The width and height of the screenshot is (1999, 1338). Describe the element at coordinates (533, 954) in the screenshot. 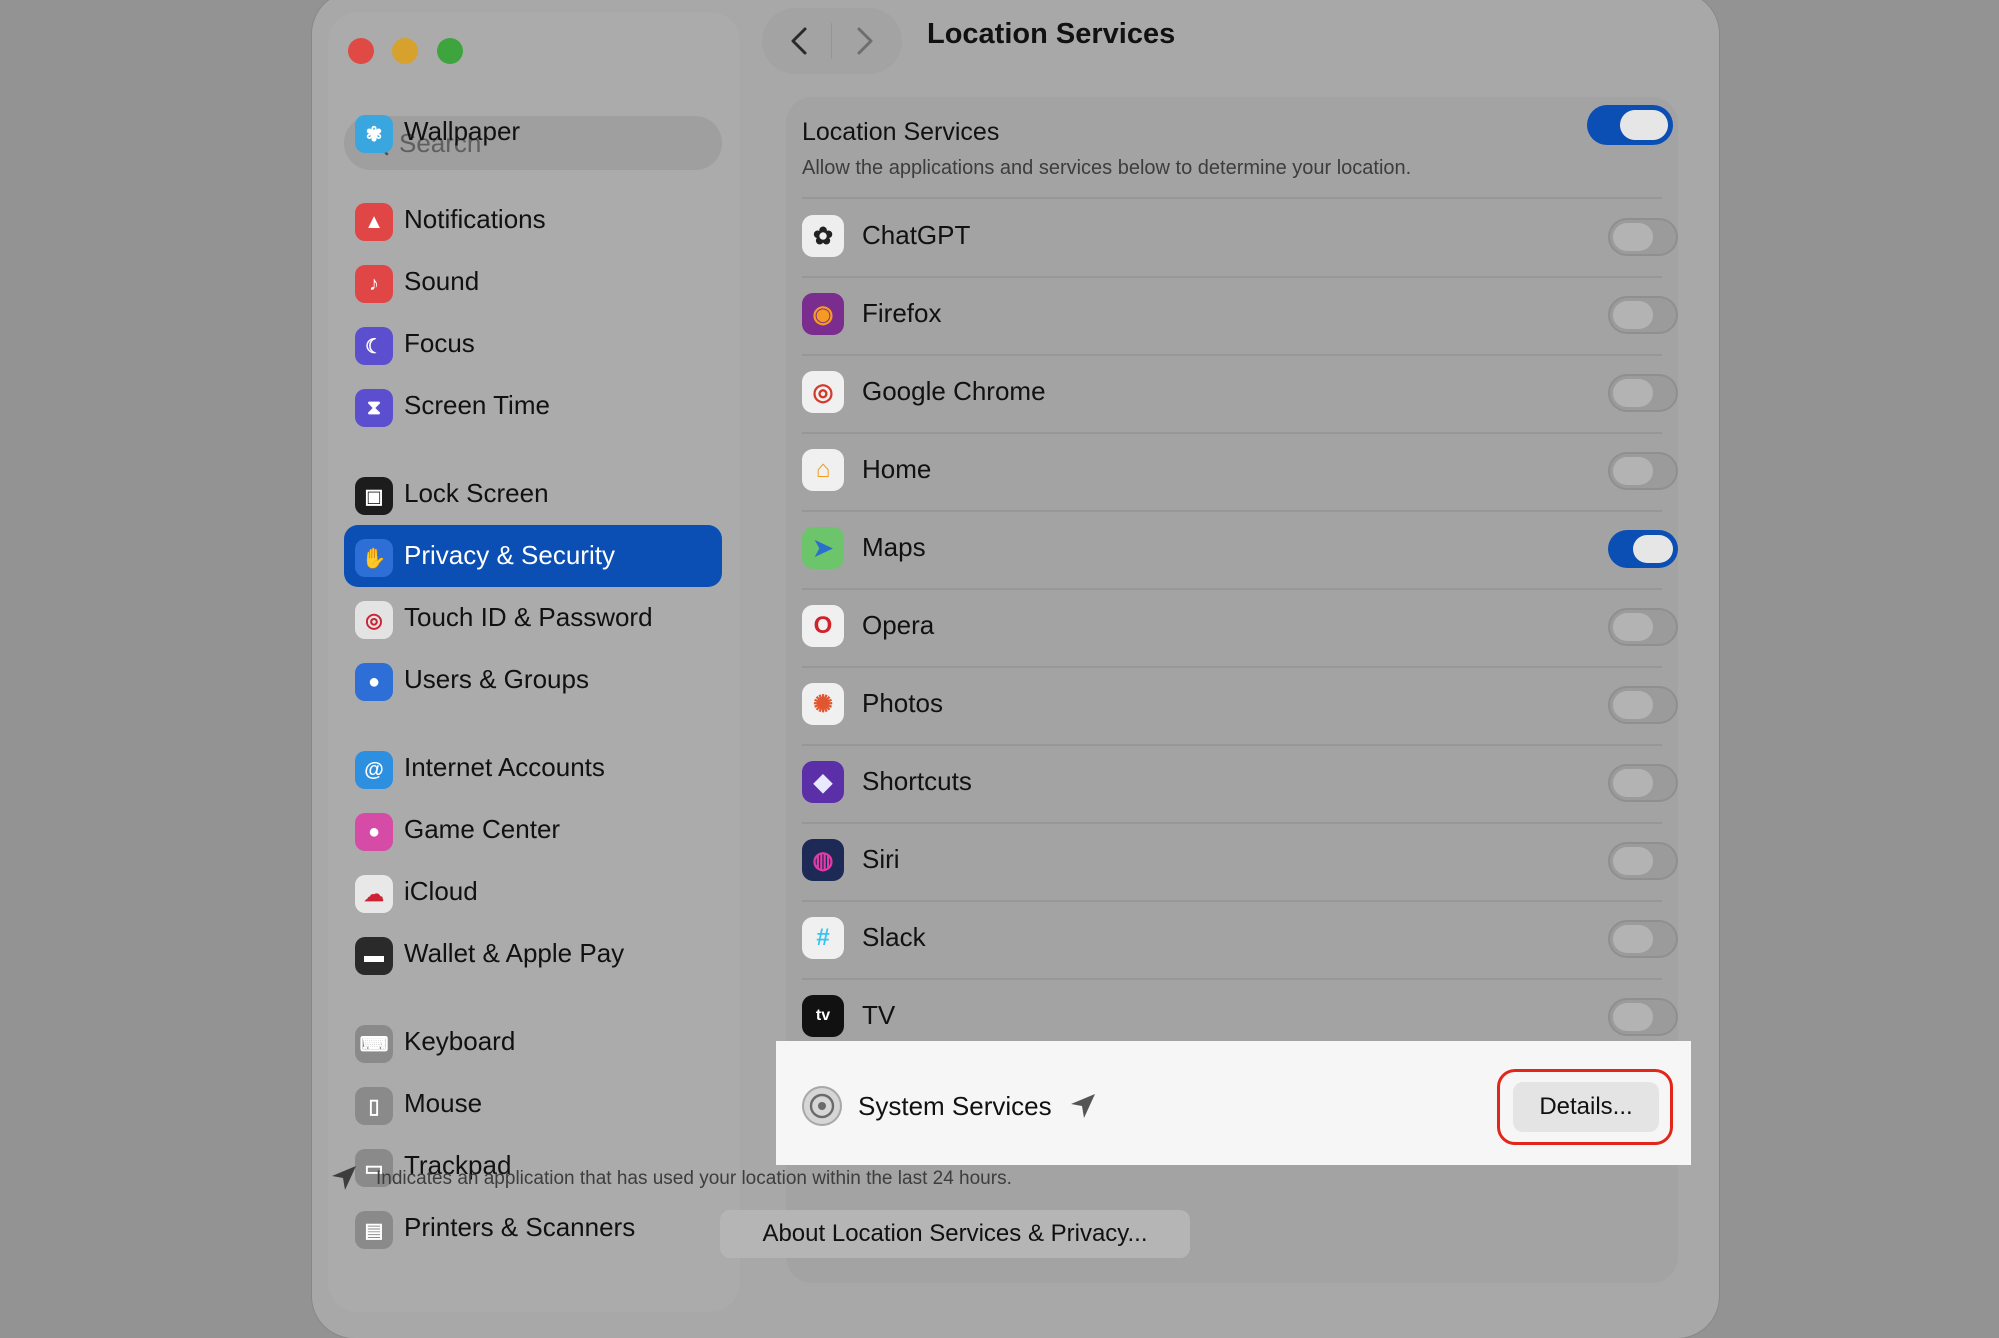

I see `sidebar-item-wallet-apple-pay: ▬ Wallet & Apple Pay` at that location.